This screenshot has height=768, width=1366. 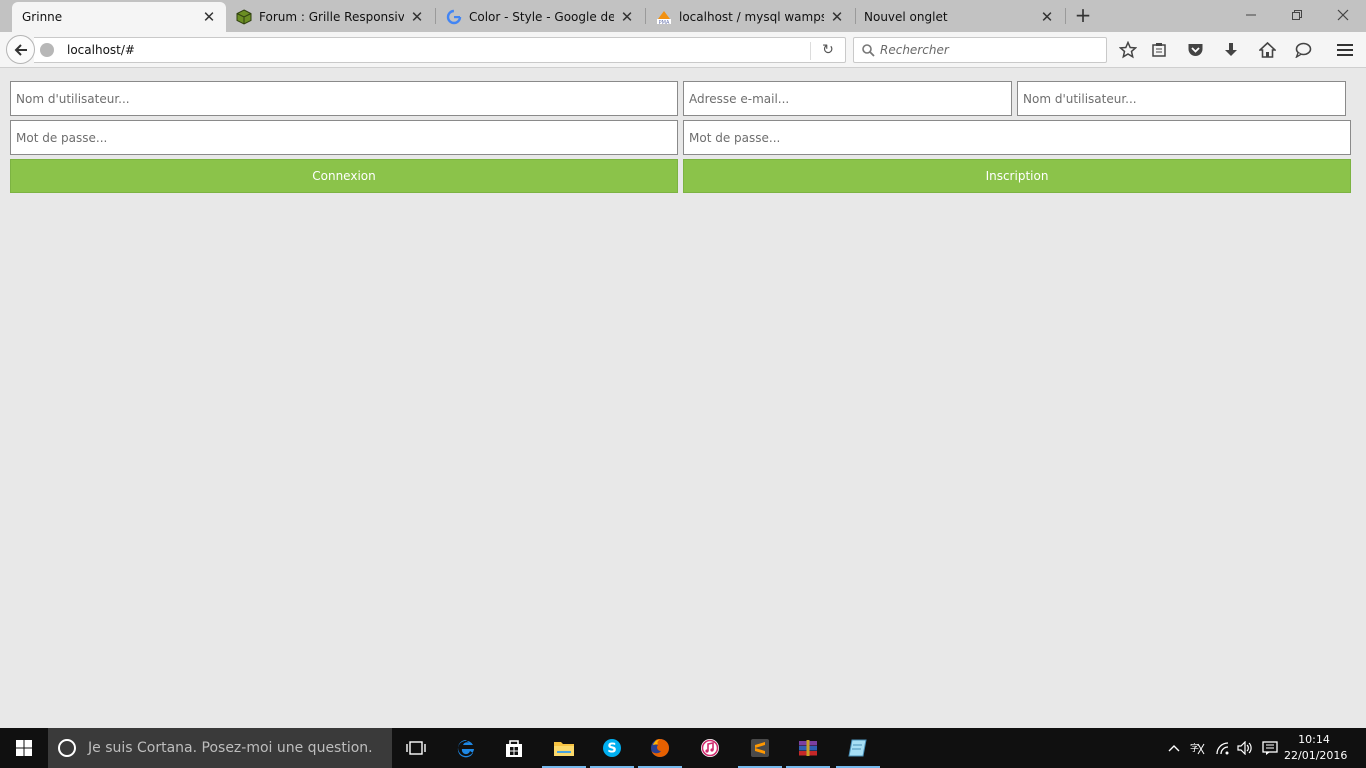 I want to click on tab-forum: Forum : Grille Responsive |... ✕, so click(x=330, y=17).